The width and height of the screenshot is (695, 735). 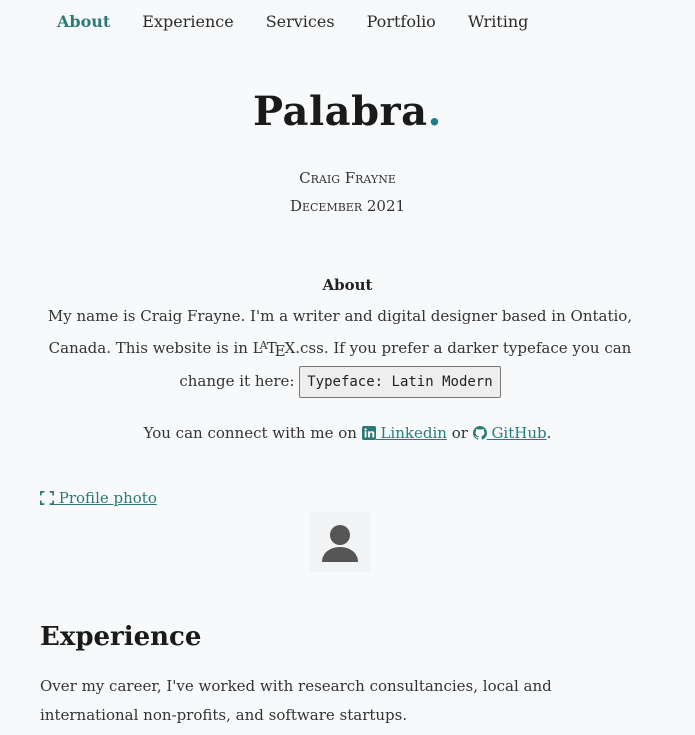 I want to click on broken-image-icon, so click(x=47, y=498).